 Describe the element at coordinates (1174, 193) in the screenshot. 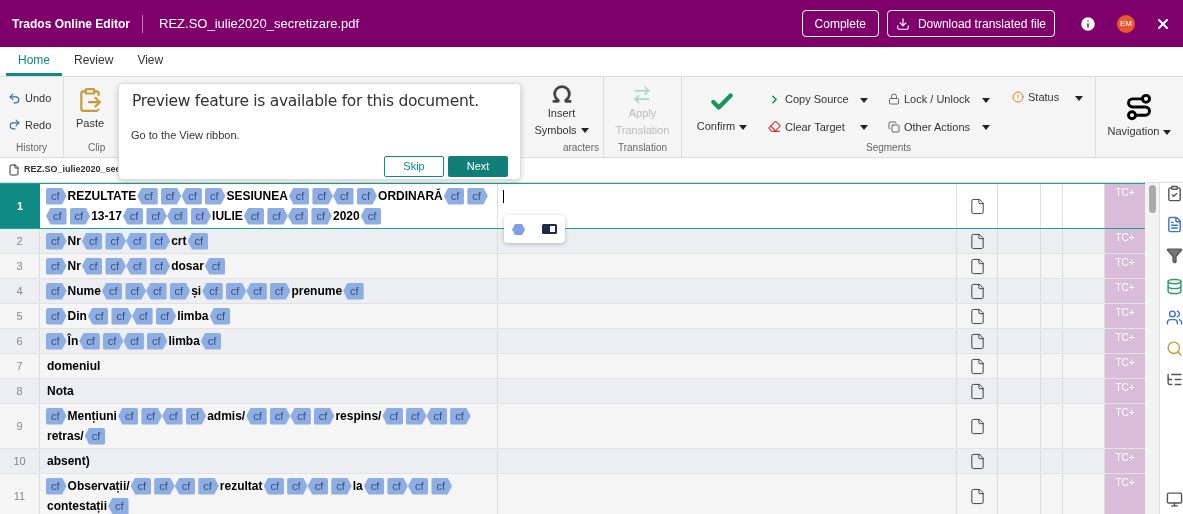

I see `checklist-icon` at that location.